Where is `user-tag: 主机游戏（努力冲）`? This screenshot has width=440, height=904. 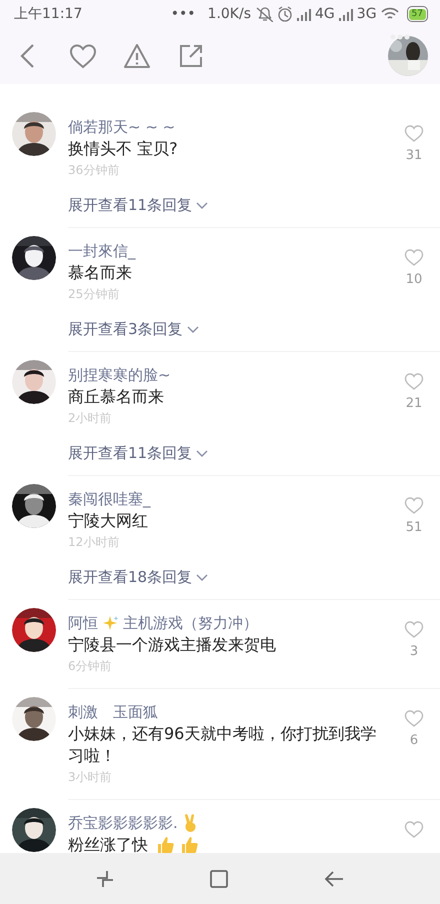 user-tag: 主机游戏（努力冲） is located at coordinates (190, 623).